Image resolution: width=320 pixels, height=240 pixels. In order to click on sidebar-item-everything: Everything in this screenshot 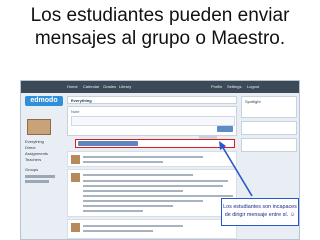, I will do `click(34, 141)`.